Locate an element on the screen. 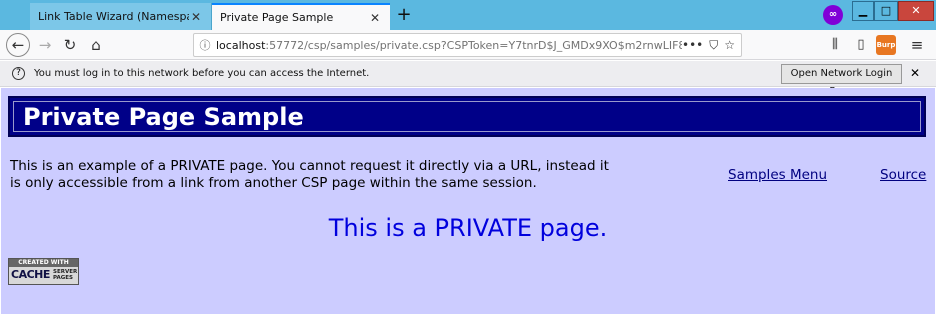  cache-server-pages-logo: CREATED WITH CACHE SERVER PAGES is located at coordinates (43, 271).